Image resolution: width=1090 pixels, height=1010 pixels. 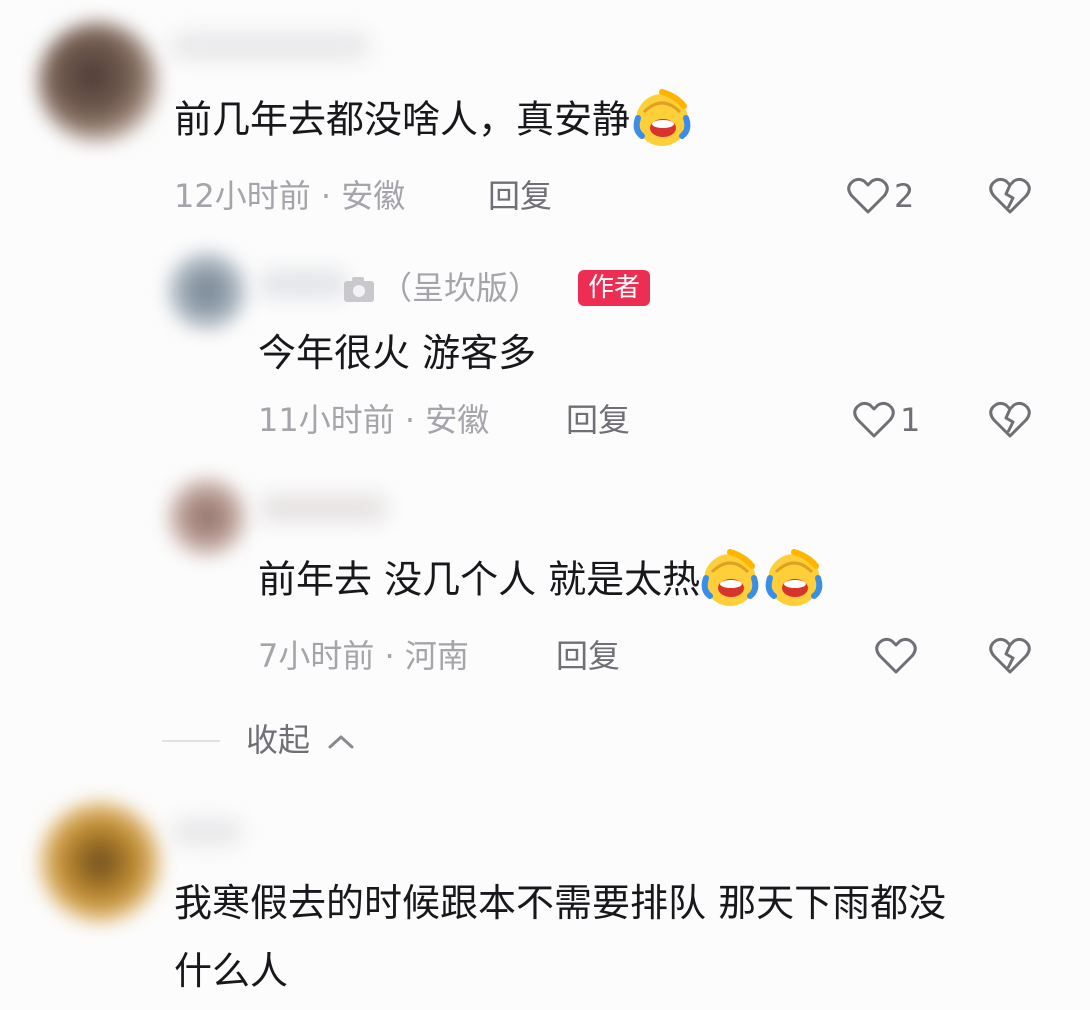 I want to click on like-button, so click(x=898, y=656).